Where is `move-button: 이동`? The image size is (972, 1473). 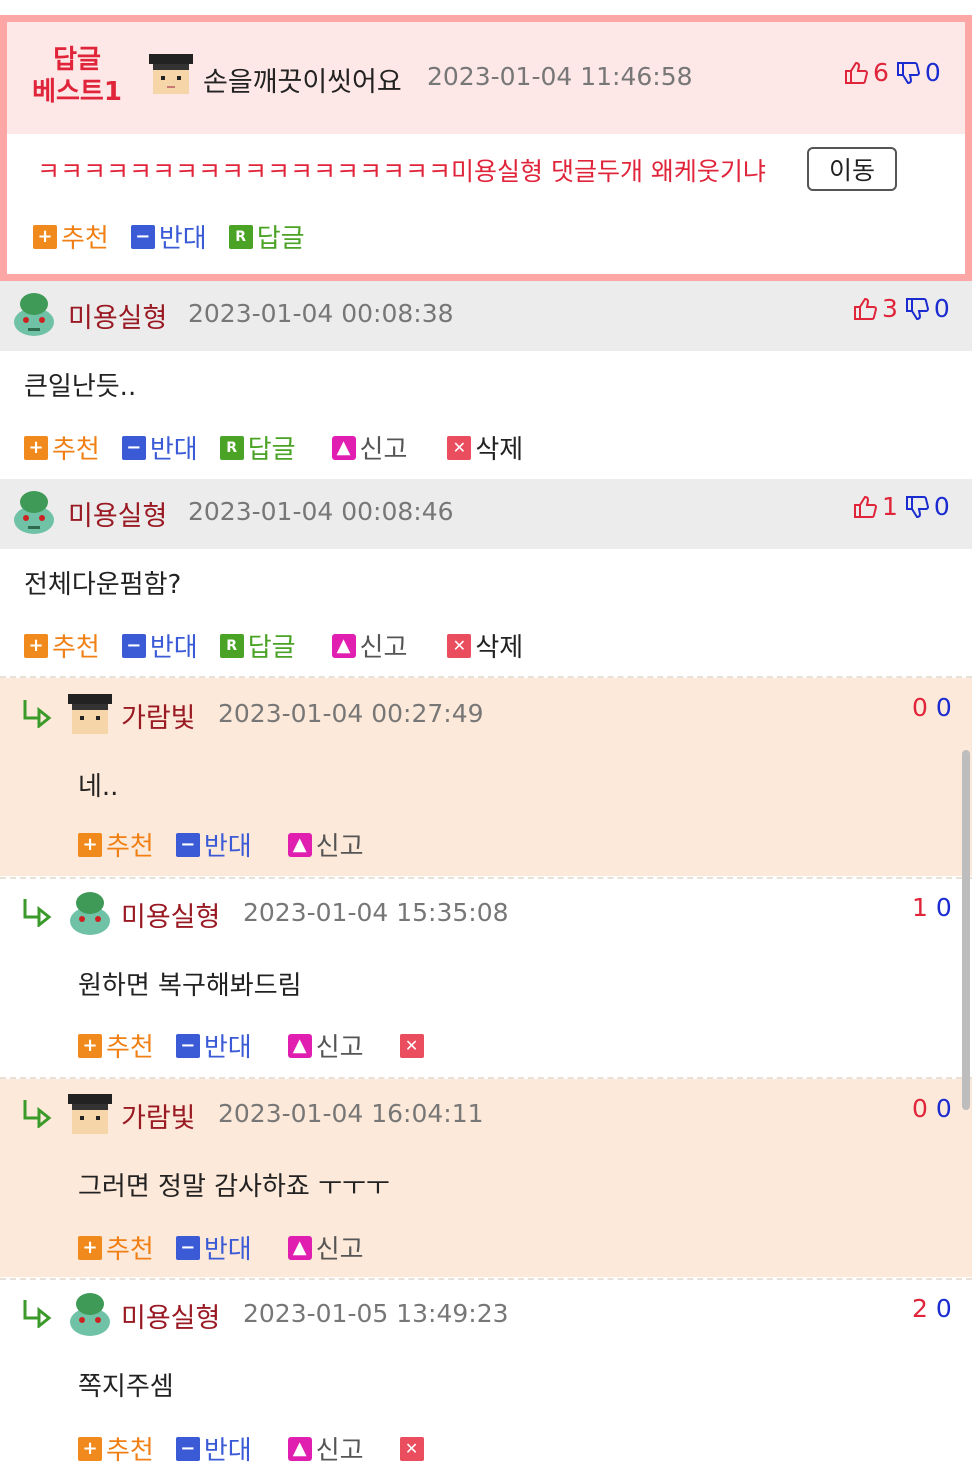 move-button: 이동 is located at coordinates (852, 169).